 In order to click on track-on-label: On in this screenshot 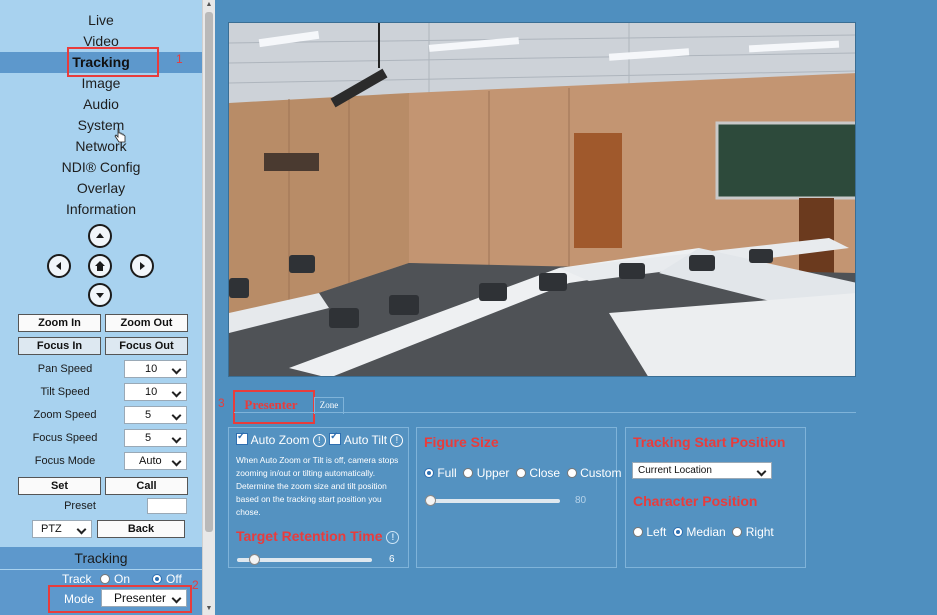, I will do `click(122, 579)`.